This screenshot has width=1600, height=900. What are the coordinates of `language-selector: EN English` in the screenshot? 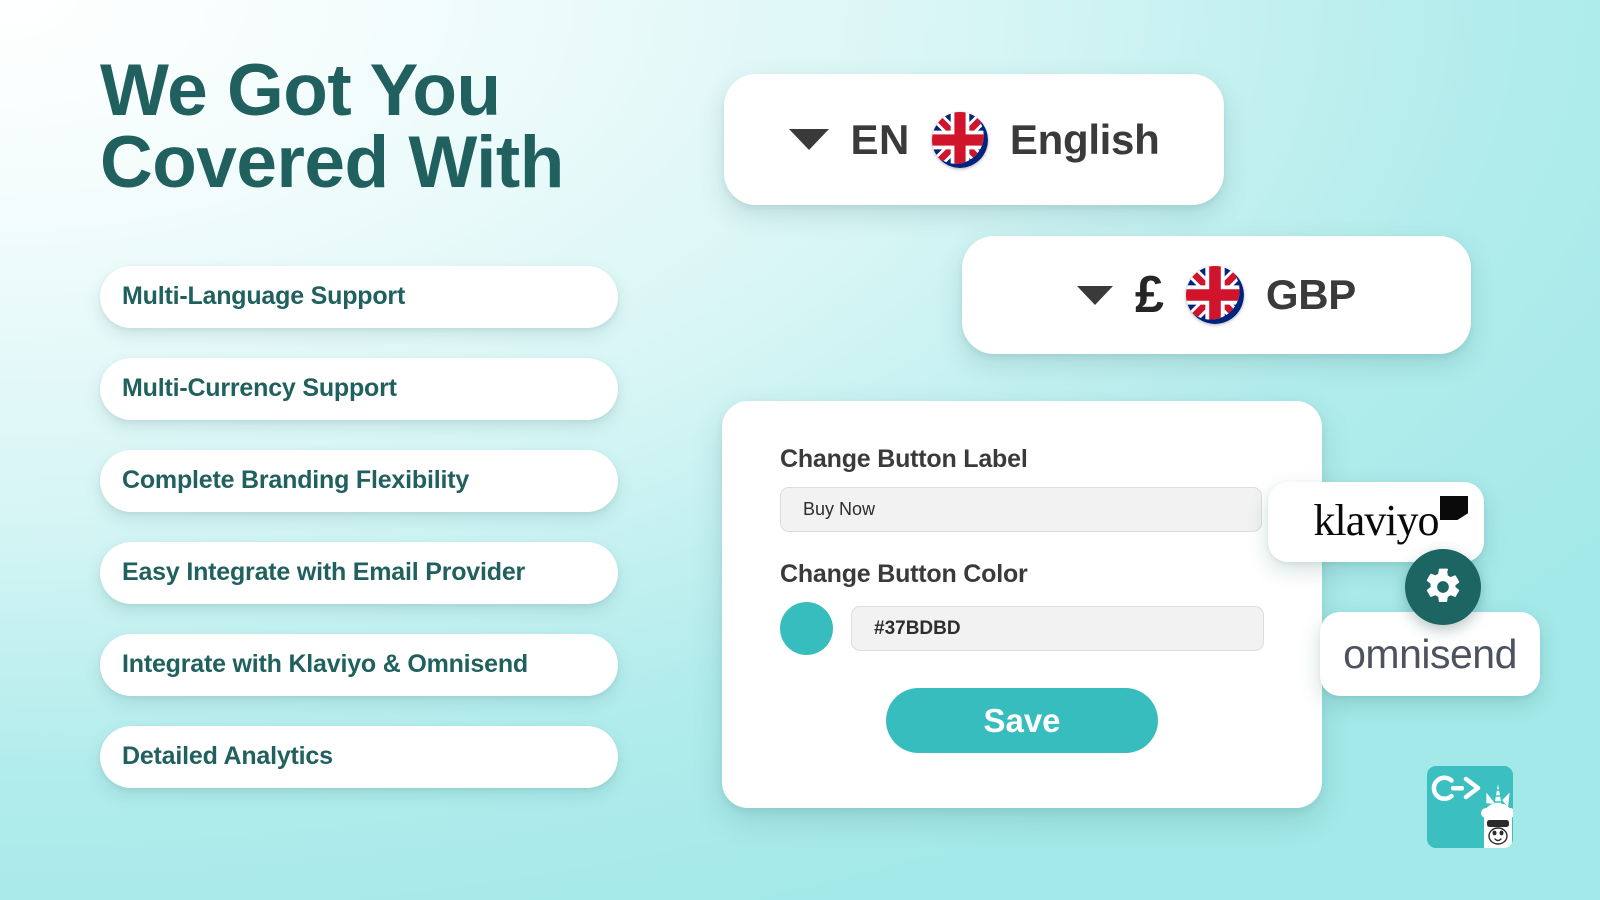 It's located at (974, 139).